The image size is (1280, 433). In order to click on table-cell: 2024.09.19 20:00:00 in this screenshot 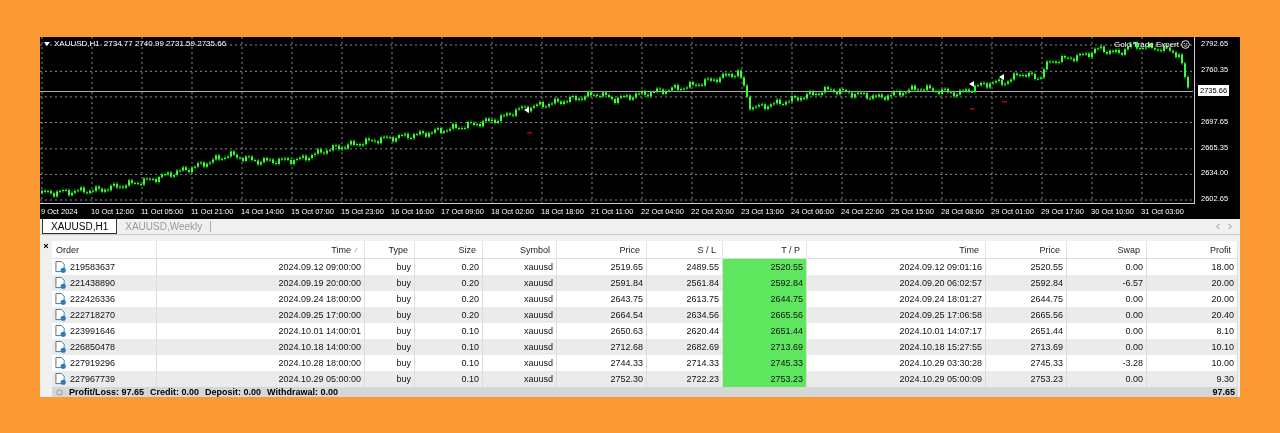, I will do `click(261, 283)`.